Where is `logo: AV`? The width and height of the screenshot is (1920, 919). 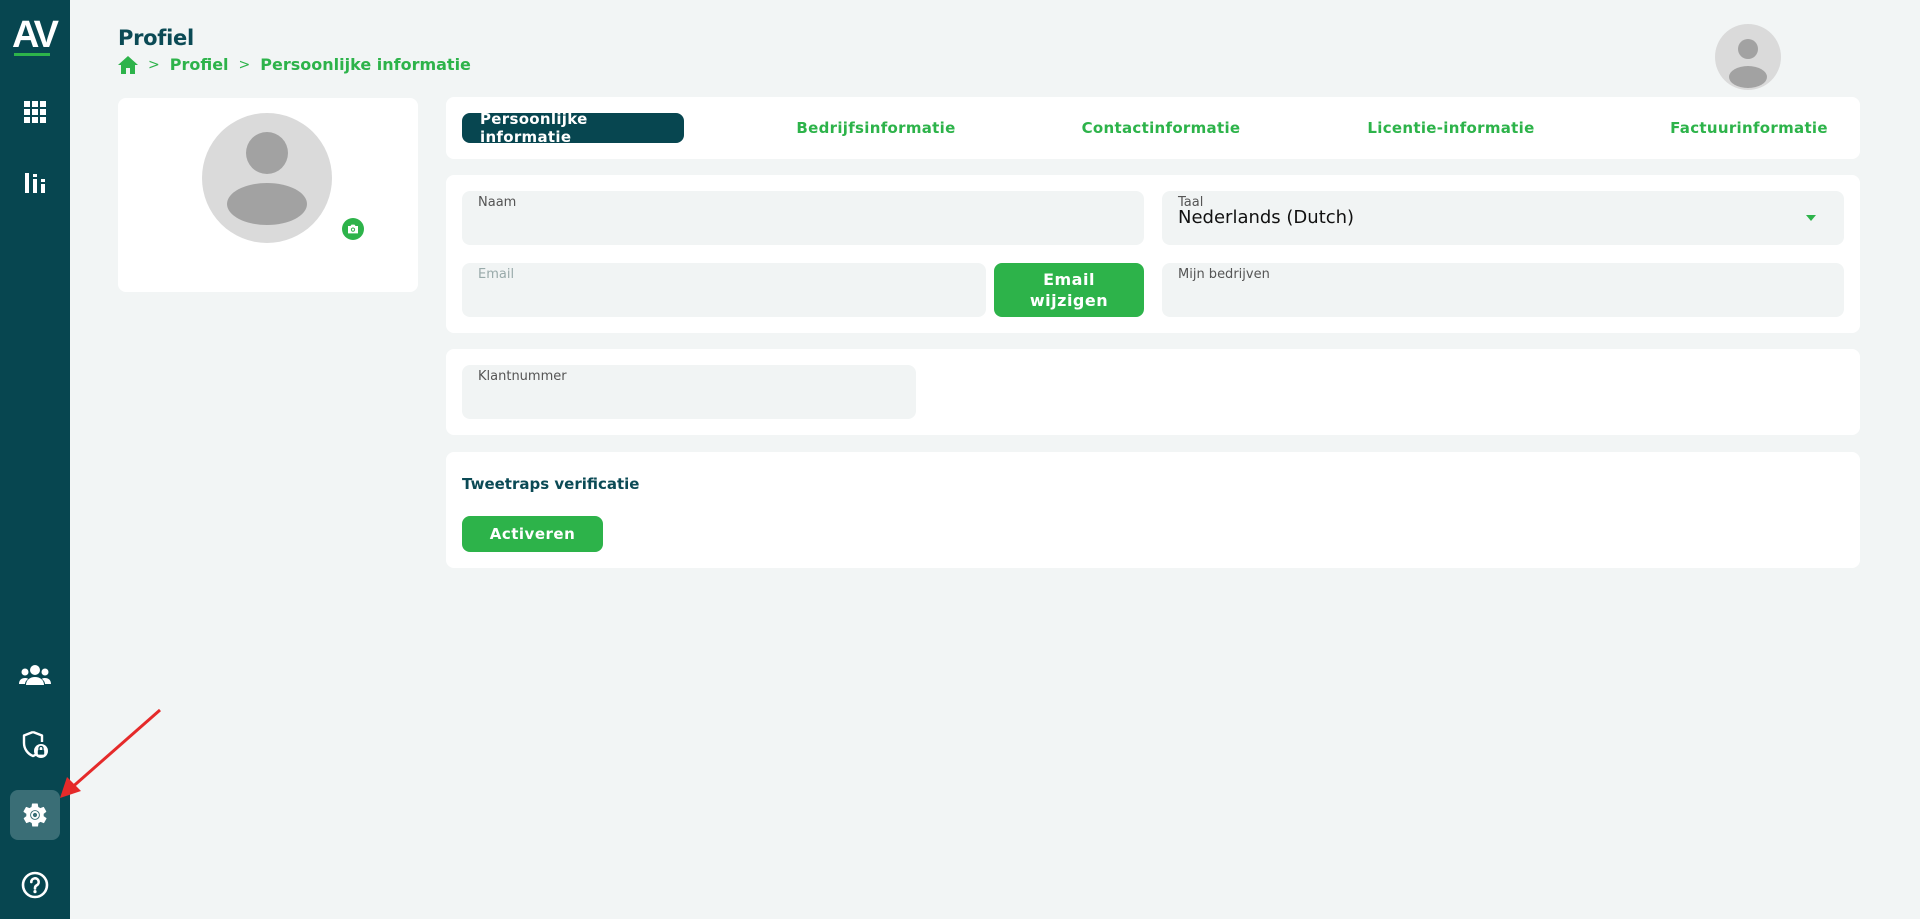 logo: AV is located at coordinates (35, 36).